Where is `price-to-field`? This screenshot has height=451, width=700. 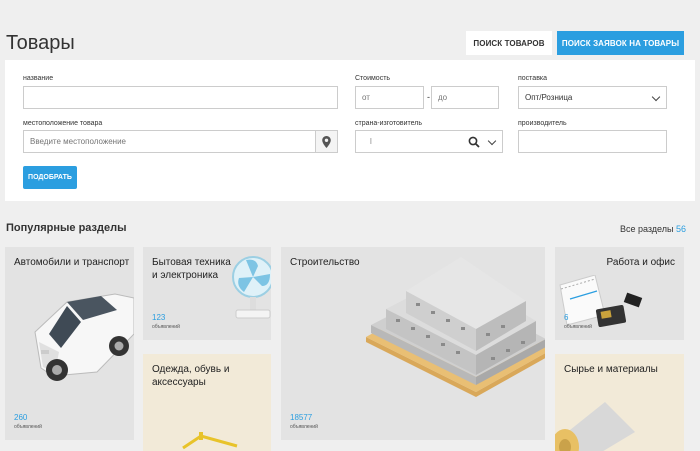
price-to-field is located at coordinates (465, 97).